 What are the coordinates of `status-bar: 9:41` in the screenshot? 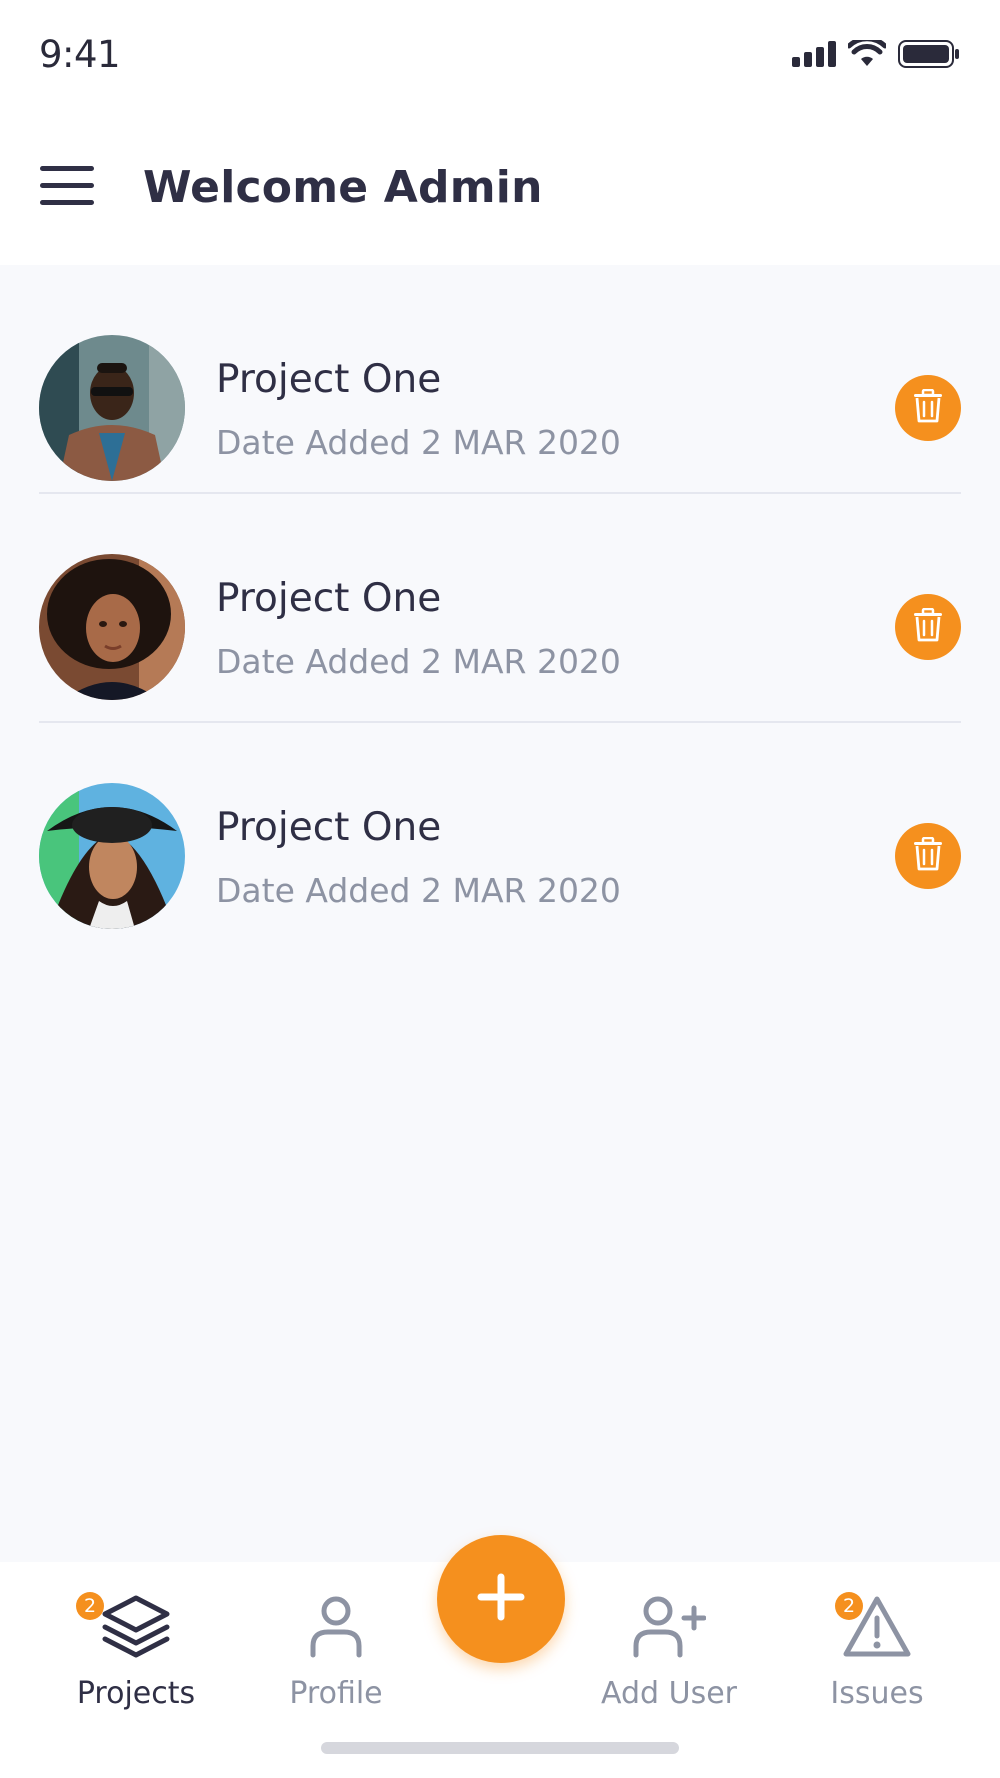 It's located at (500, 55).